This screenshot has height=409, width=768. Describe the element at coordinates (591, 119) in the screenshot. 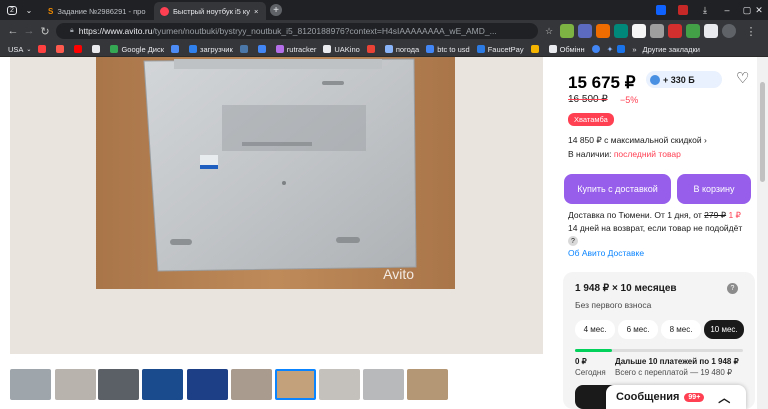

I see `promo-badge: Хватамба` at that location.